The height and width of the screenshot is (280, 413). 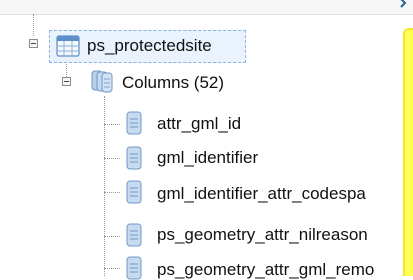 What do you see at coordinates (199, 123) in the screenshot?
I see `column-label: attr_gml_id` at bounding box center [199, 123].